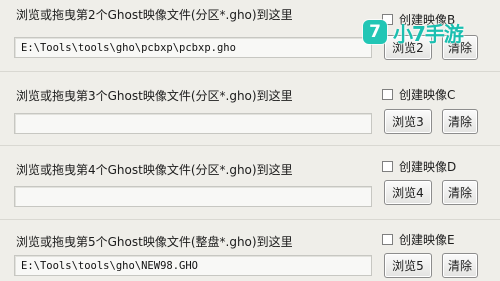  What do you see at coordinates (408, 121) in the screenshot?
I see `browse-3-button: 浏览3` at bounding box center [408, 121].